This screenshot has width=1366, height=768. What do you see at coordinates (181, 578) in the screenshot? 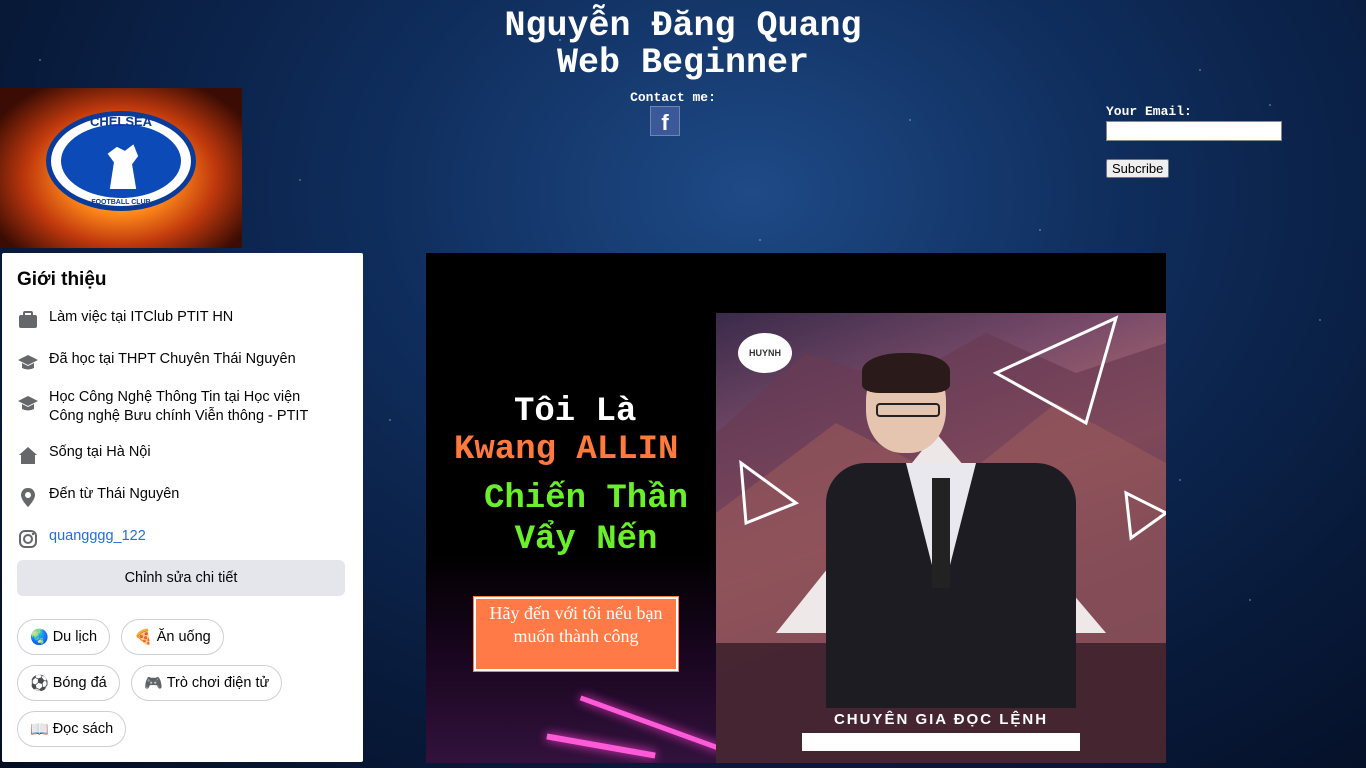
I see `edit-details-button: Chỉnh sửa chi tiết` at bounding box center [181, 578].